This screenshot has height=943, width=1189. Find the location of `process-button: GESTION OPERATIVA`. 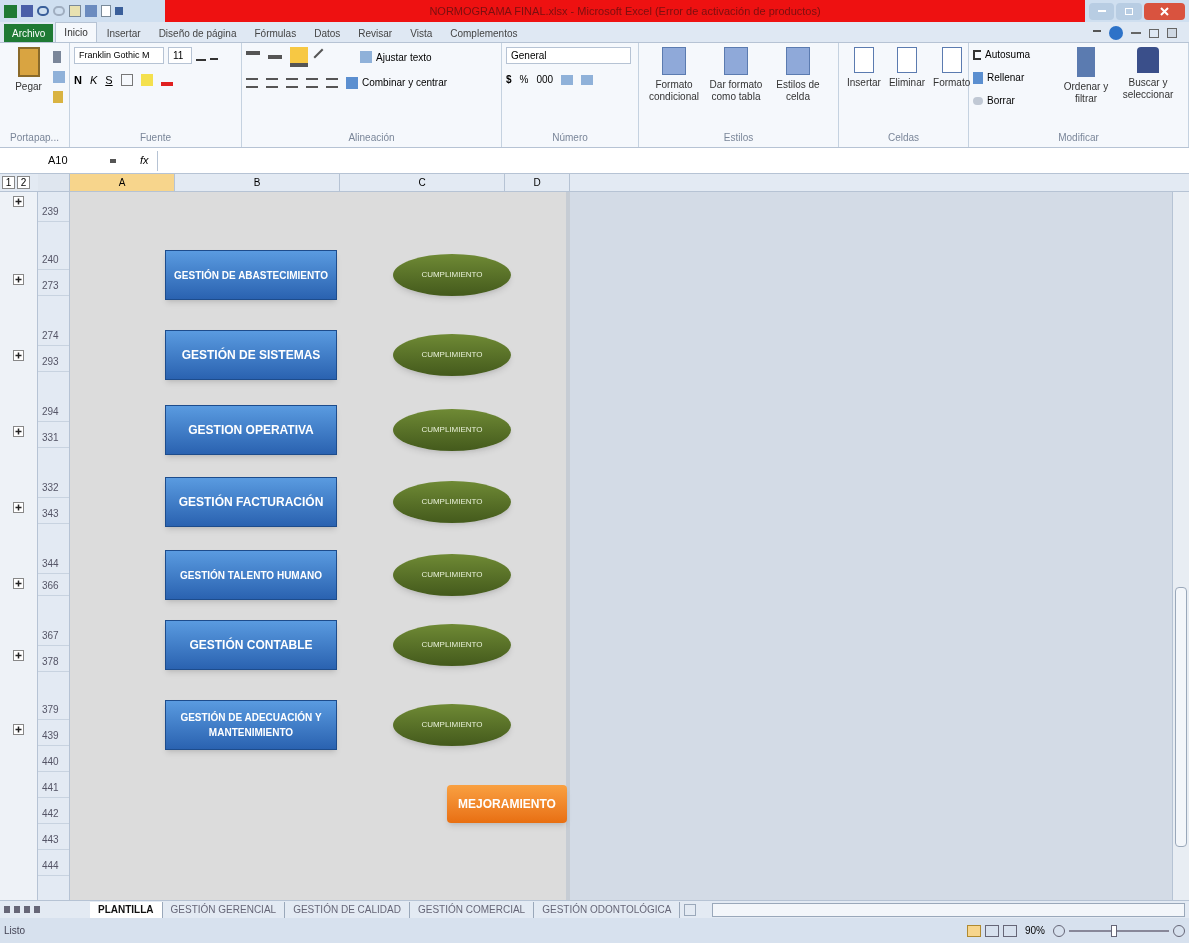

process-button: GESTION OPERATIVA is located at coordinates (251, 430).